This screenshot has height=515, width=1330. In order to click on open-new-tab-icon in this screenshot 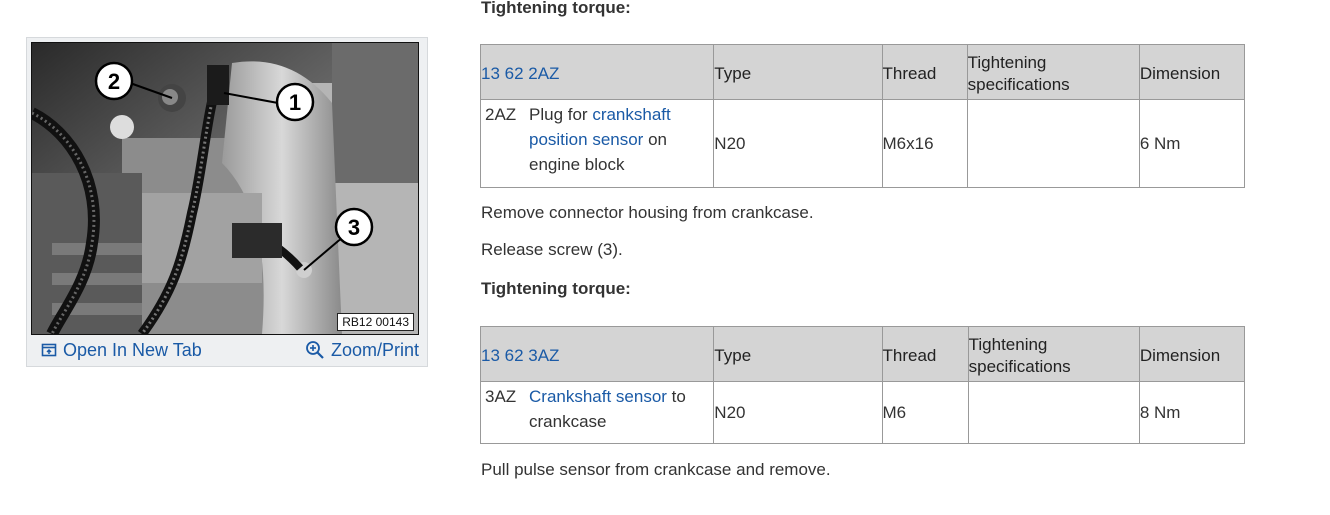, I will do `click(49, 350)`.